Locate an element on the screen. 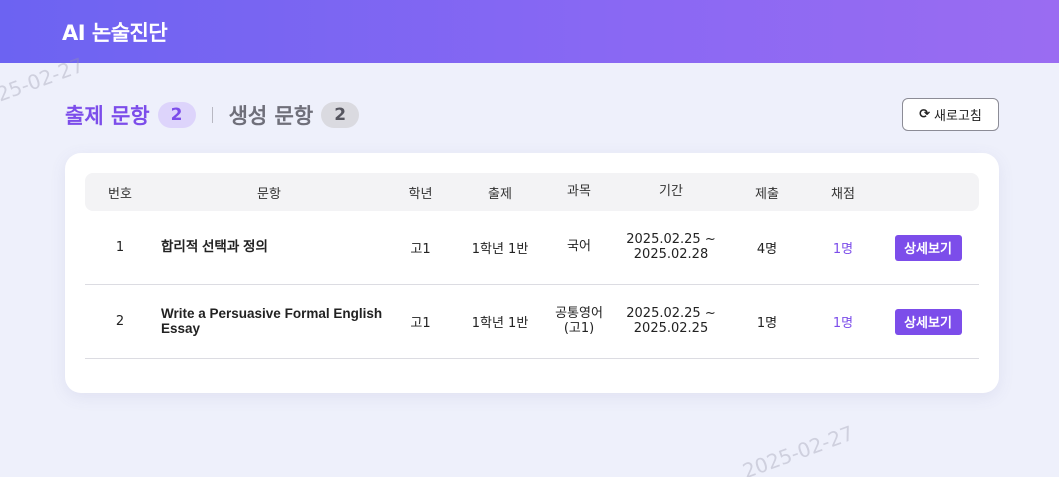 The height and width of the screenshot is (477, 1059). header-graded: 채점 is located at coordinates (843, 194).